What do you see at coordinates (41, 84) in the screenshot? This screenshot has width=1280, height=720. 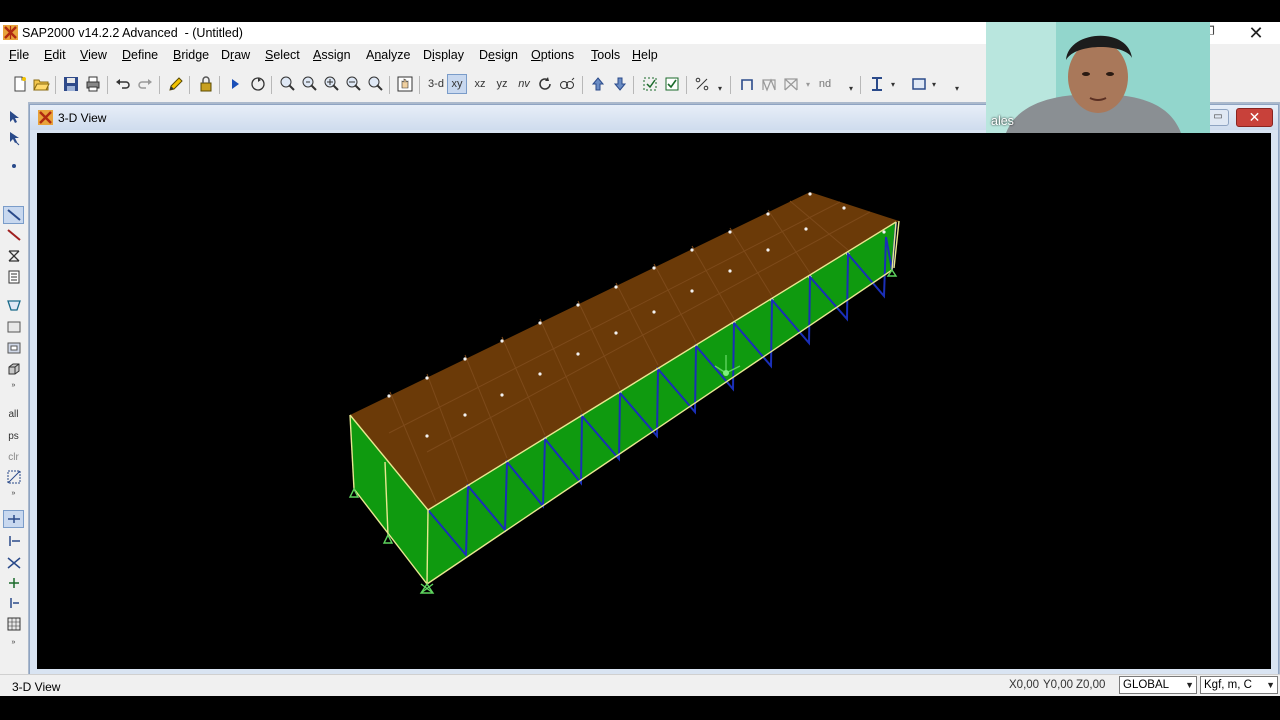 I see `open-folder-icon` at bounding box center [41, 84].